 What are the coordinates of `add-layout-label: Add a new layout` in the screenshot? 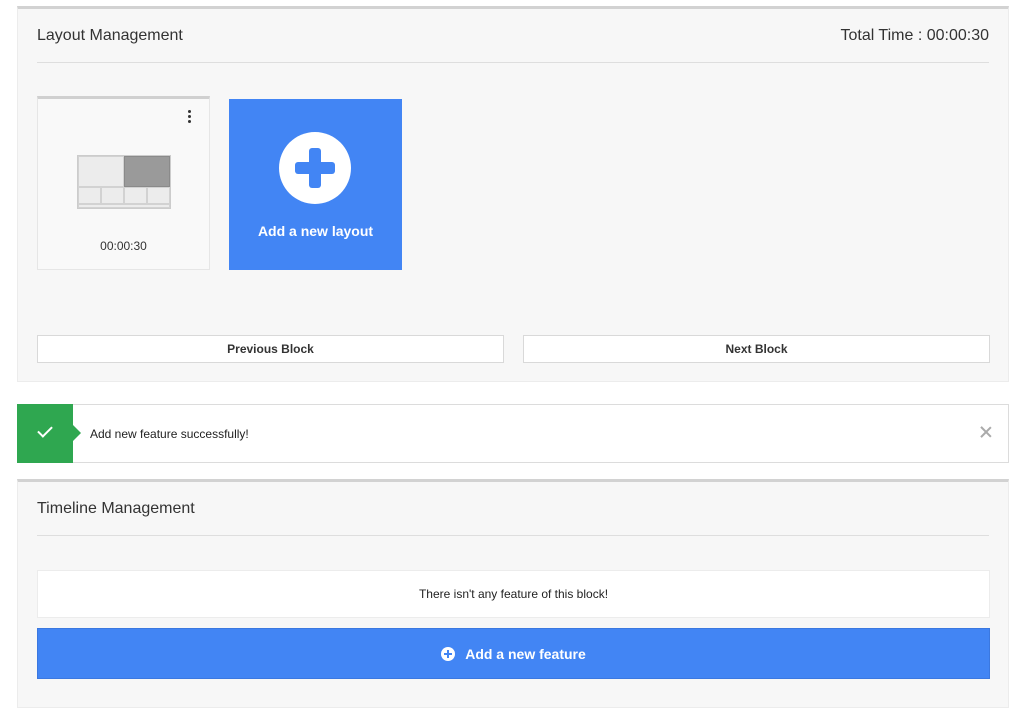 It's located at (315, 231).